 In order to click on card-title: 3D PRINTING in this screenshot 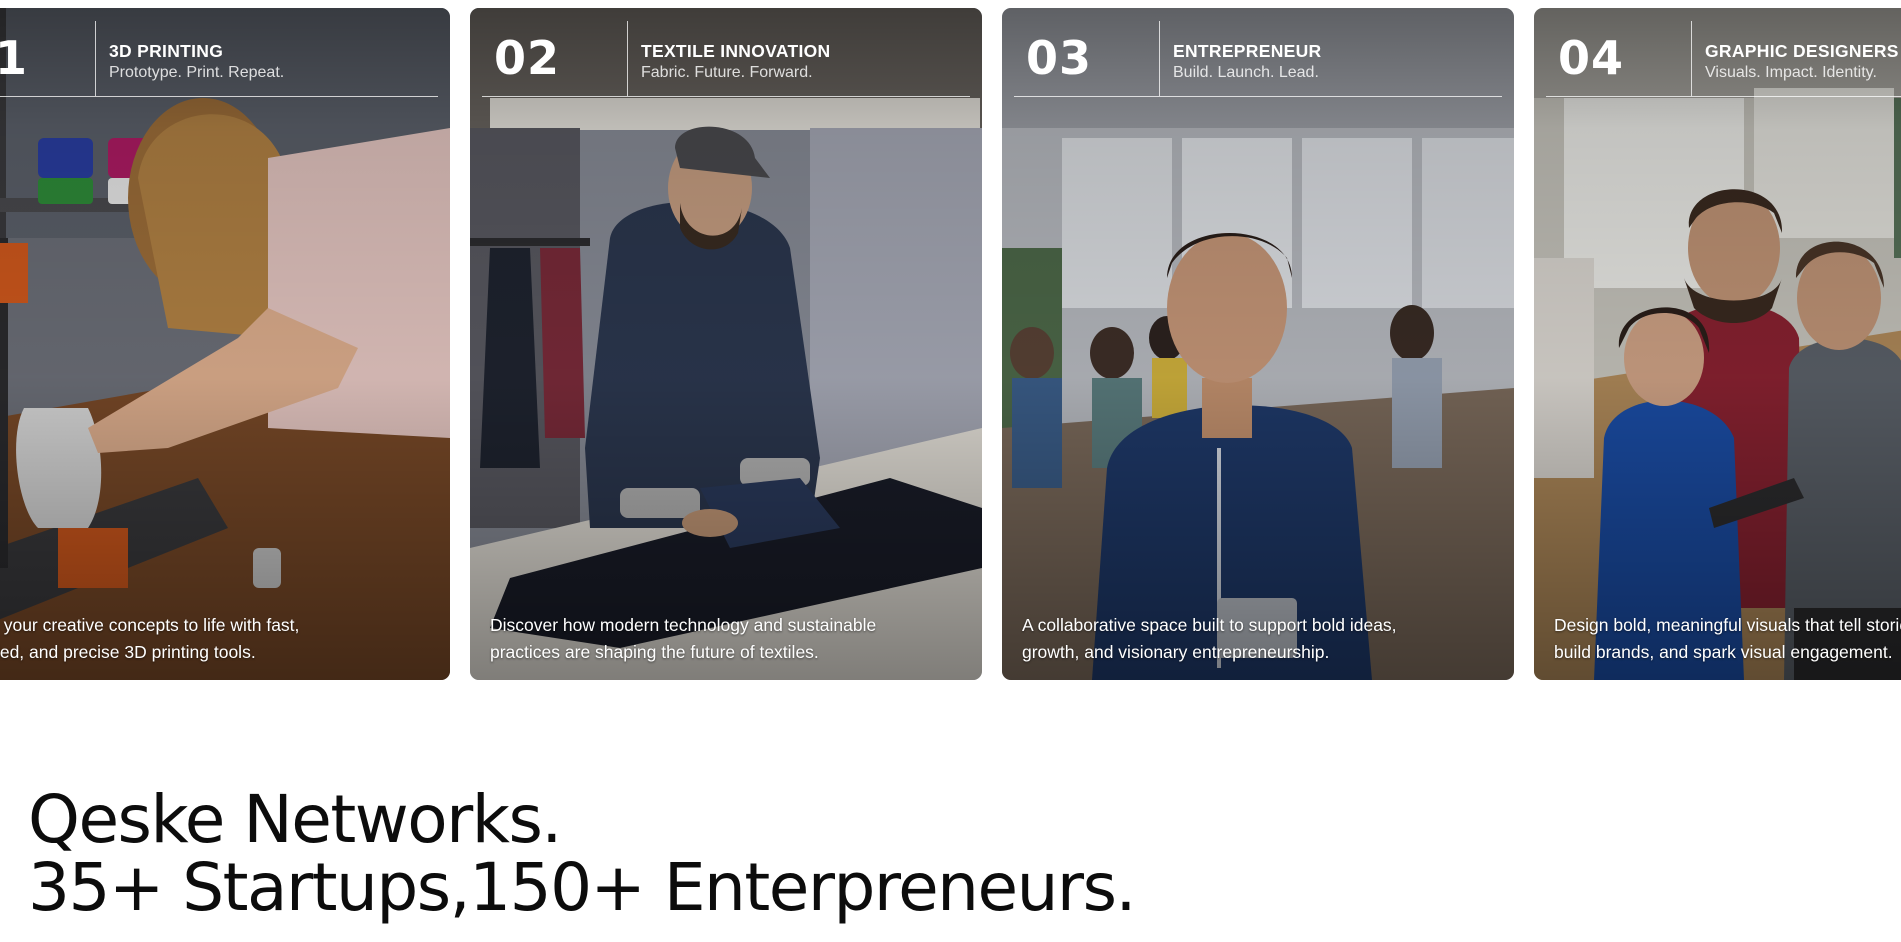, I will do `click(166, 51)`.